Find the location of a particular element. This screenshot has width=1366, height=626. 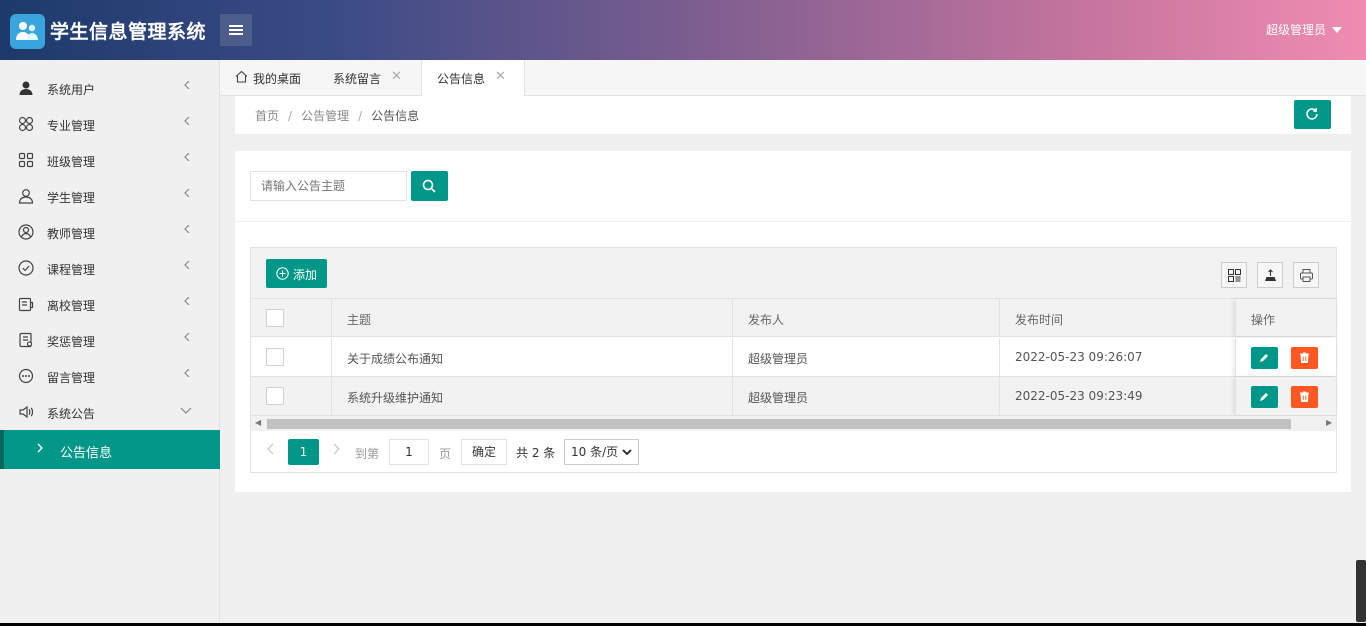

sidebar-item-label: 系统公告 is located at coordinates (71, 414).